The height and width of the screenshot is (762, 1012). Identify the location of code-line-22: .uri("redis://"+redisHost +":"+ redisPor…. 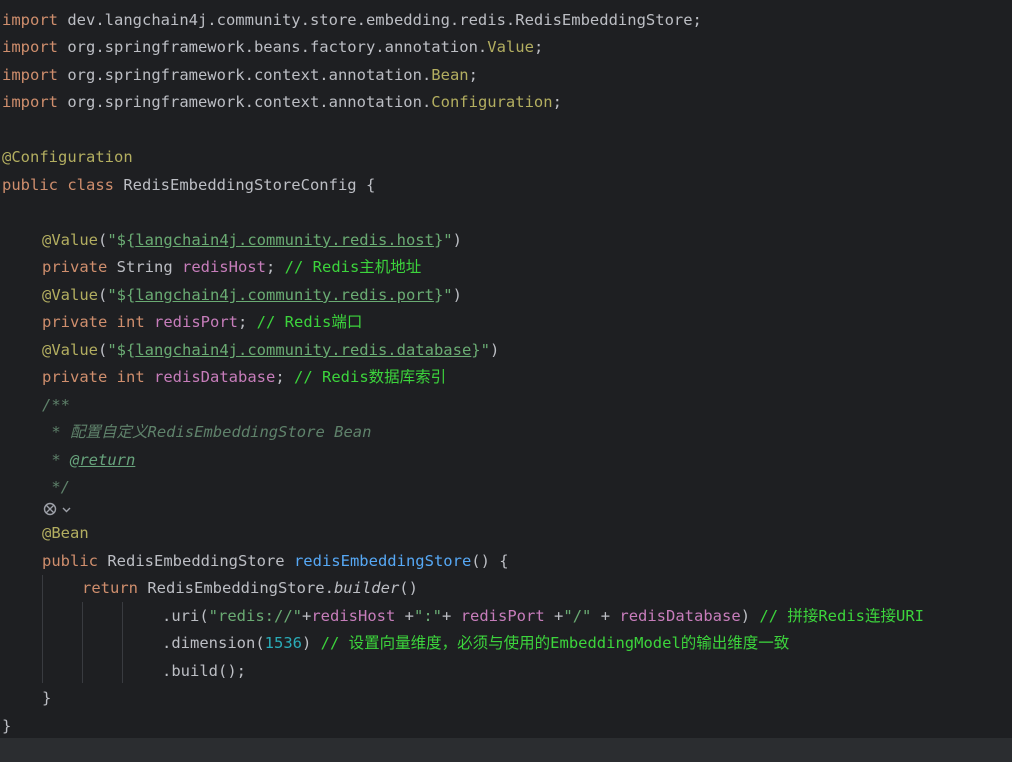
(543, 616).